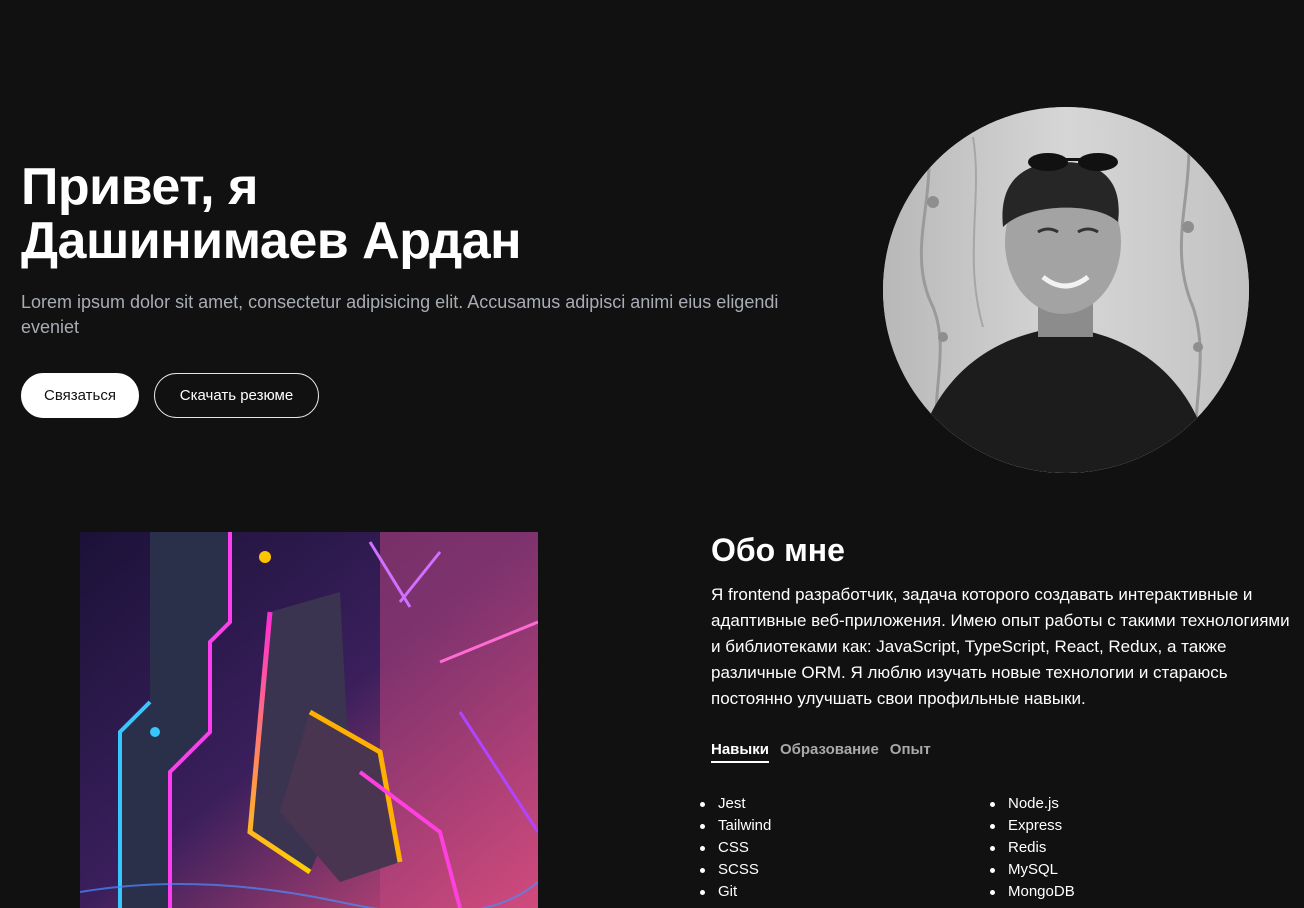 This screenshot has height=908, width=1304. Describe the element at coordinates (139, 187) in the screenshot. I see `hero-title-line1: Привет, я` at that location.